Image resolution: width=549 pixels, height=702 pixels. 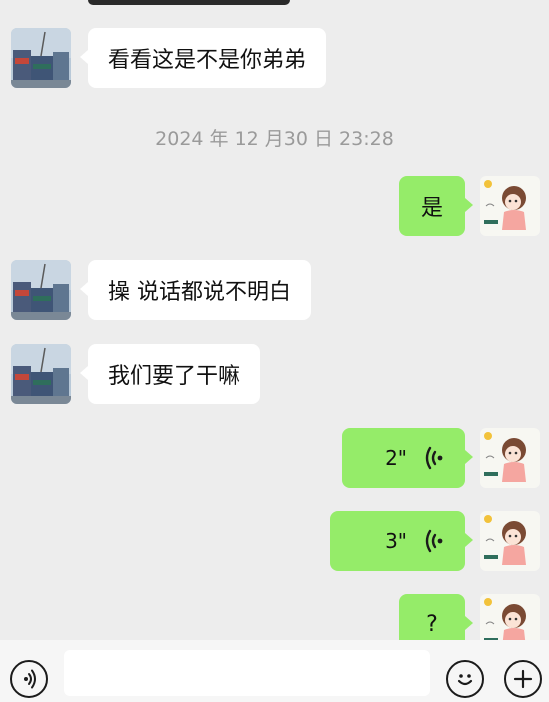 I want to click on message-bubble: 操 说话都说不明白, so click(x=195, y=290).